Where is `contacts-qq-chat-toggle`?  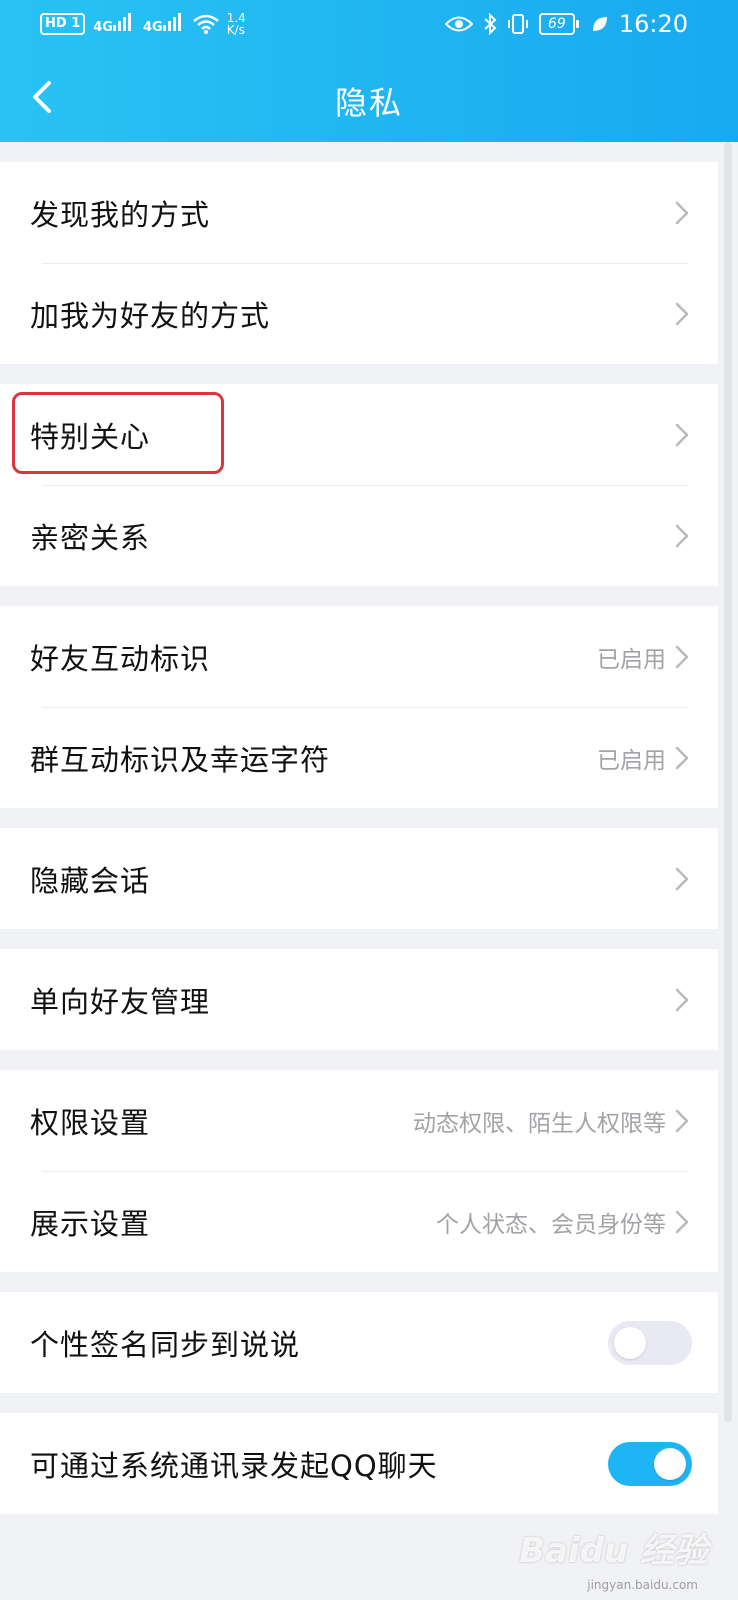
contacts-qq-chat-toggle is located at coordinates (650, 1463).